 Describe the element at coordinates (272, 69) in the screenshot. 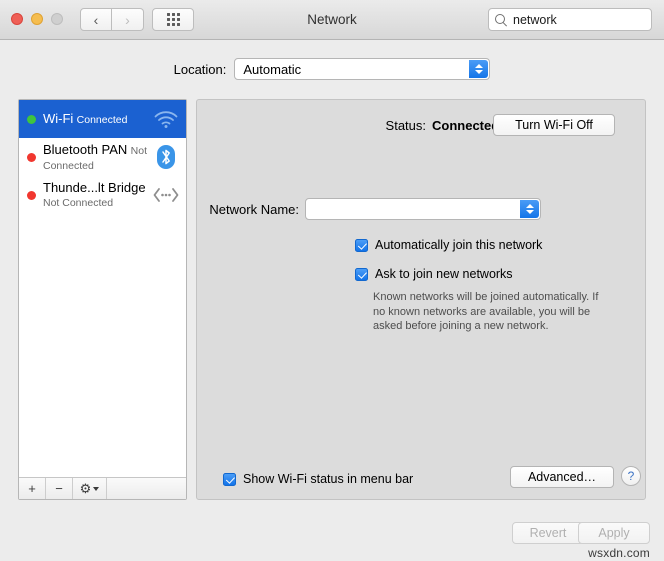

I see `location-value: Automatic` at that location.